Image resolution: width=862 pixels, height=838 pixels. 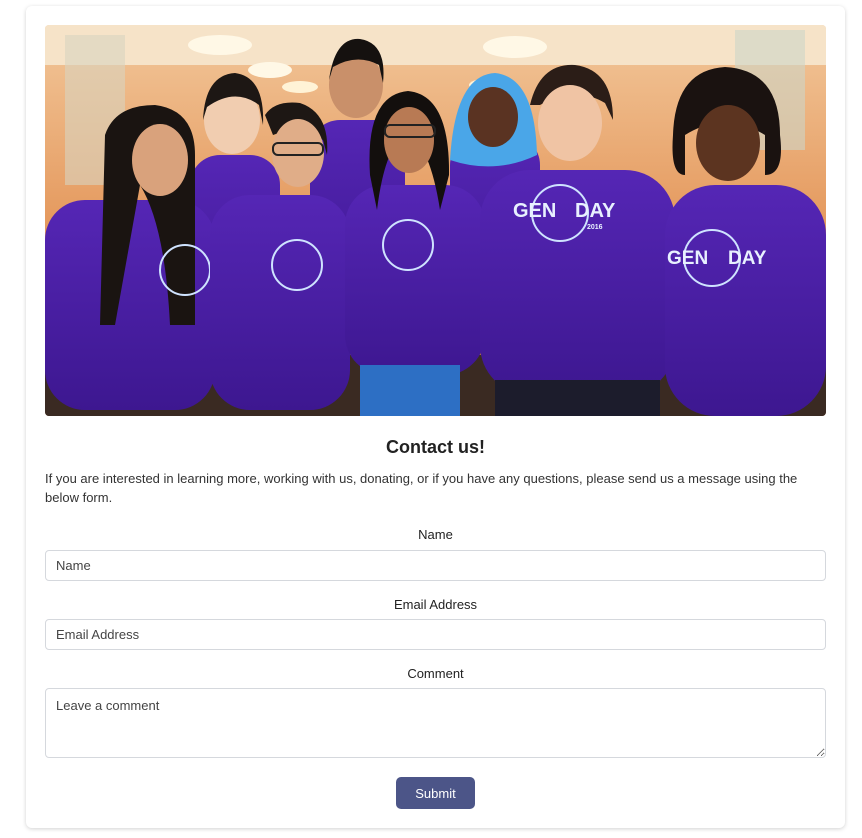 What do you see at coordinates (435, 447) in the screenshot?
I see `contact-title: Contact us!` at bounding box center [435, 447].